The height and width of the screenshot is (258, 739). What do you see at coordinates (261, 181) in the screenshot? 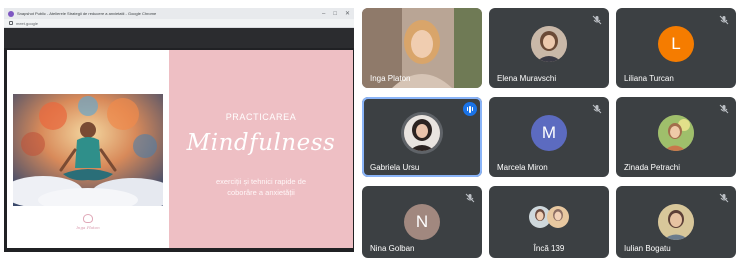
I see `slide-subtitle-line: exerciții și tehnici rapide de` at bounding box center [261, 181].